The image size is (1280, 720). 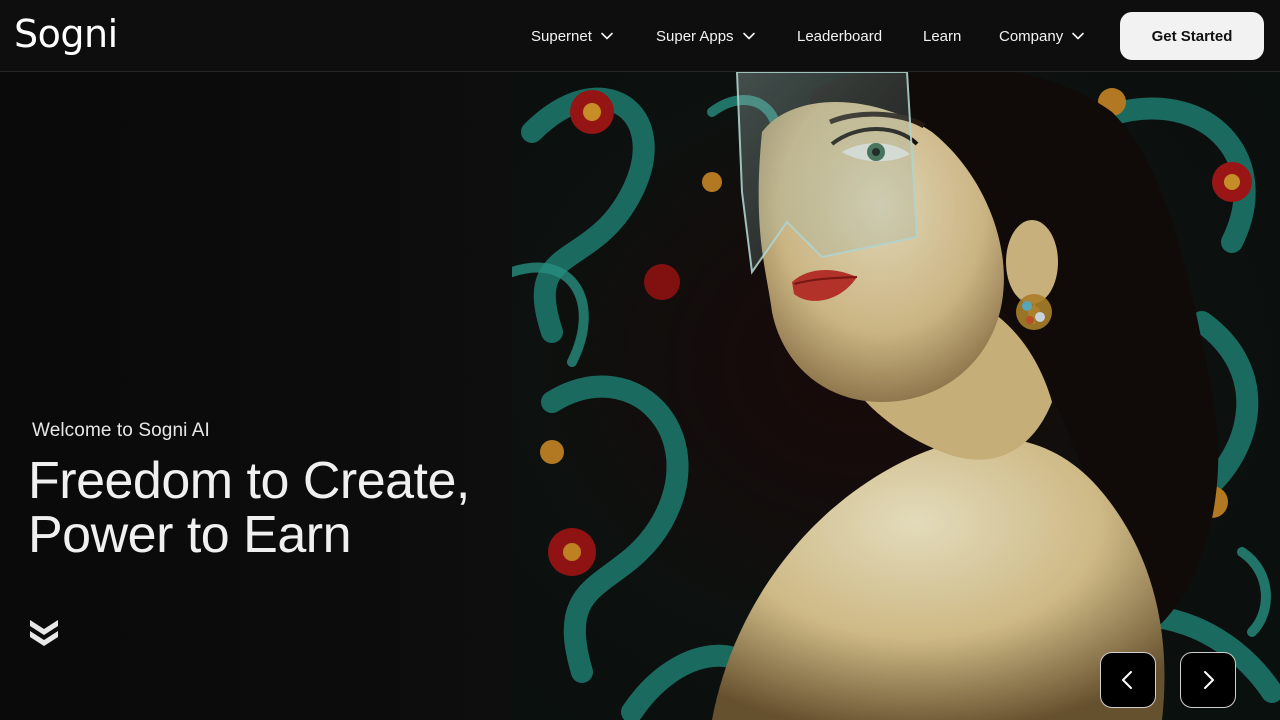 I want to click on nav-item-label: Super Apps, so click(x=695, y=36).